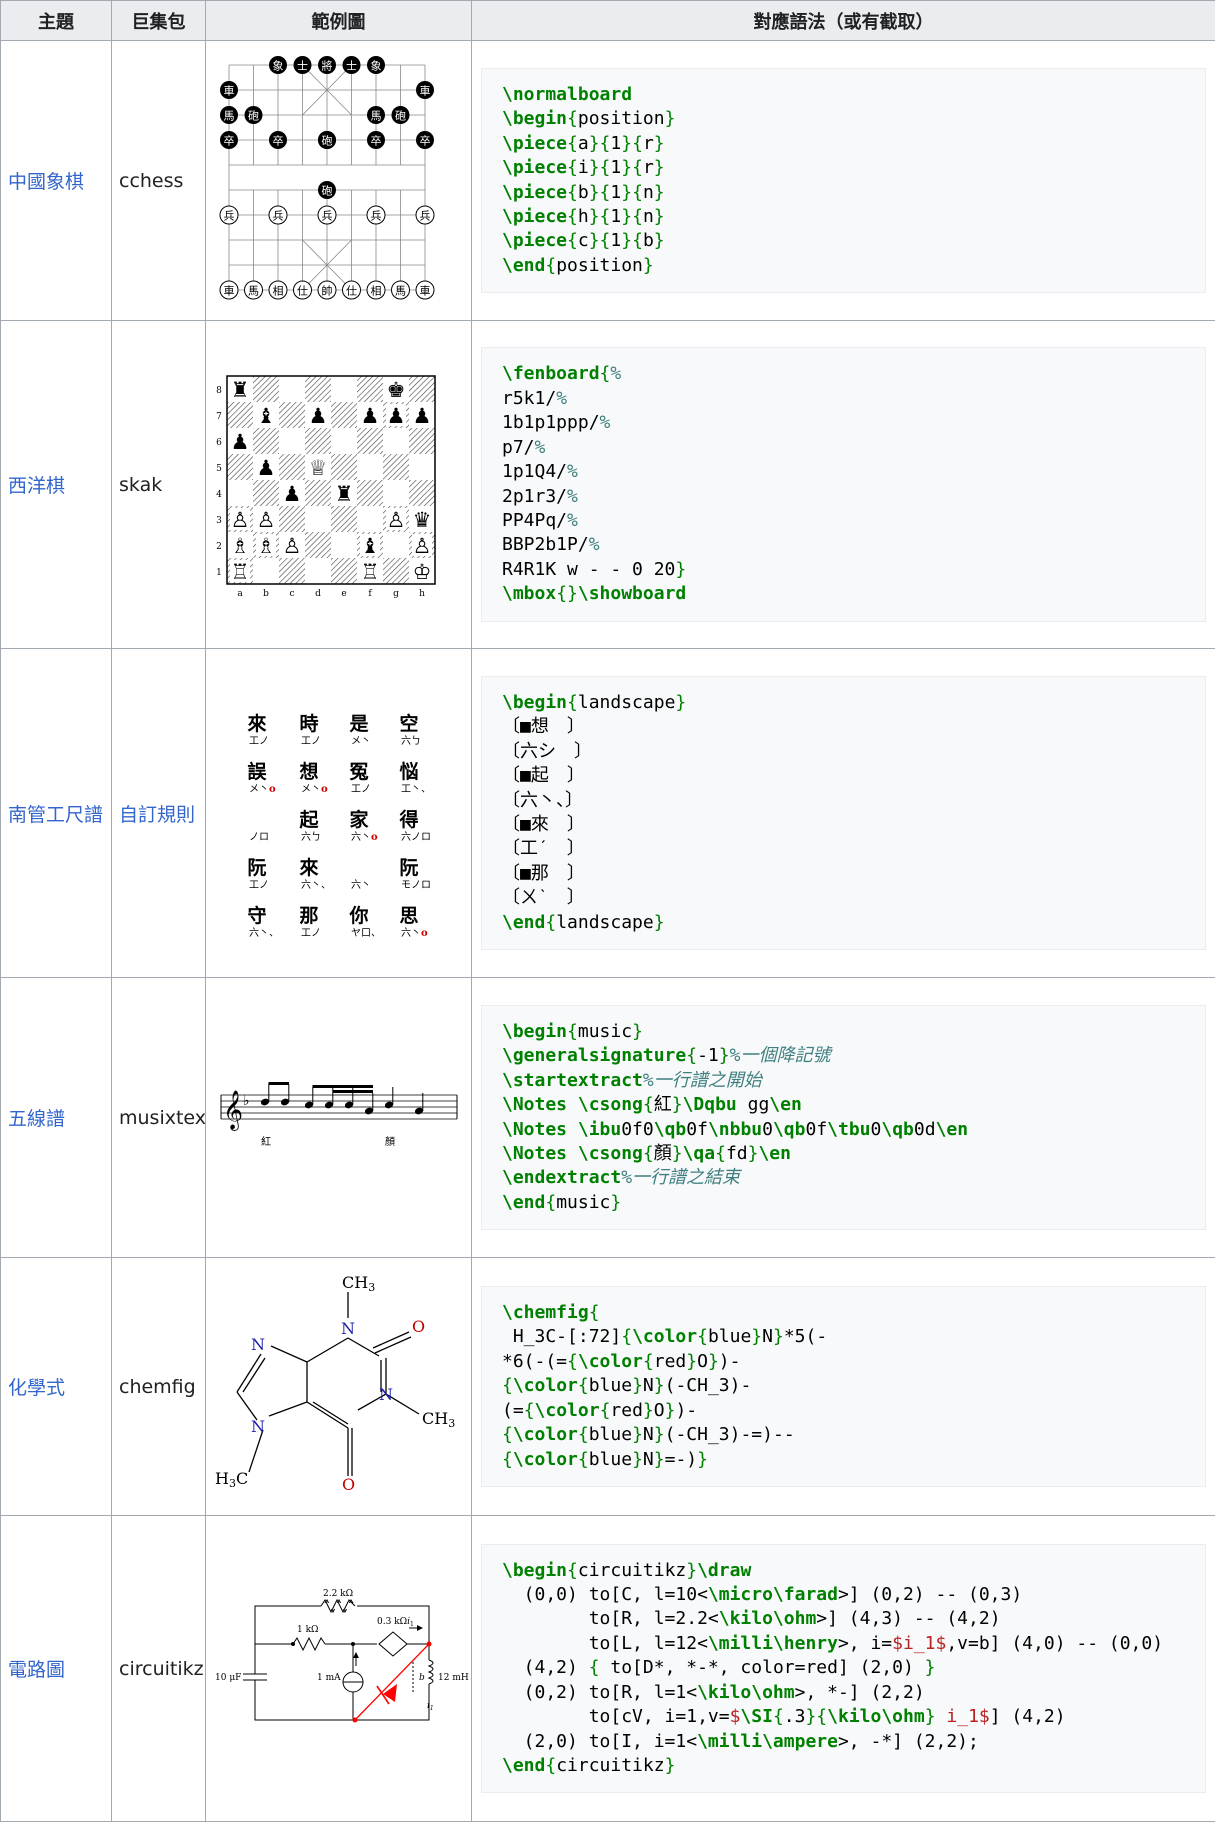  Describe the element at coordinates (348, 1328) in the screenshot. I see `nitrogen-label: N` at that location.